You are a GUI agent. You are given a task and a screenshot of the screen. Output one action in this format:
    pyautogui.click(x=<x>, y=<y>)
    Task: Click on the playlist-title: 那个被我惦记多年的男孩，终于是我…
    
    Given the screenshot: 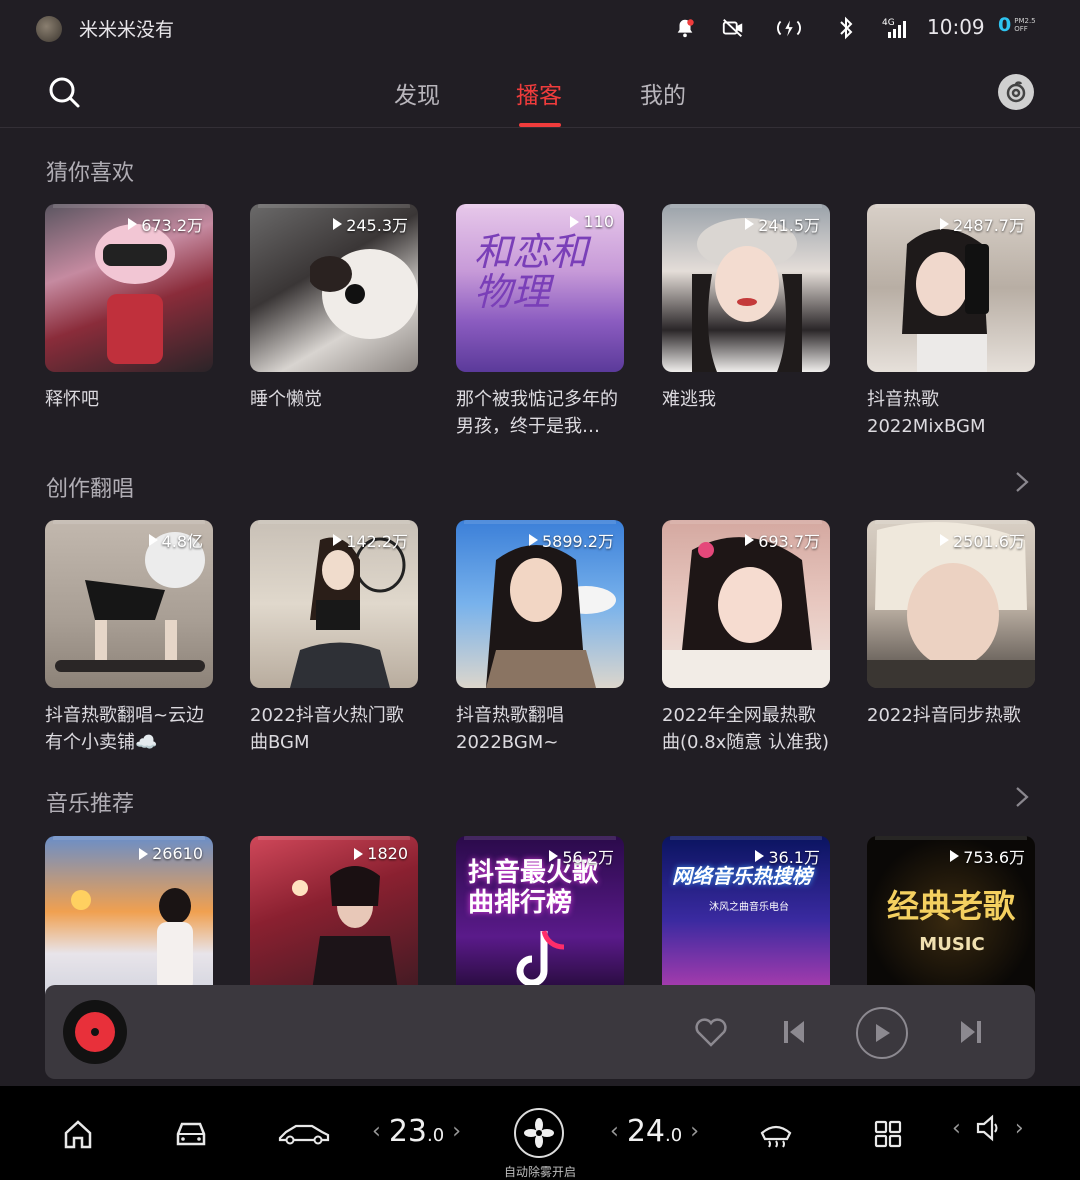 What is the action you would take?
    pyautogui.click(x=540, y=413)
    